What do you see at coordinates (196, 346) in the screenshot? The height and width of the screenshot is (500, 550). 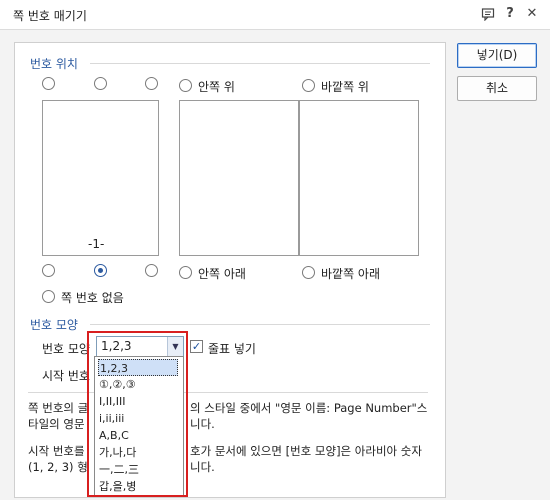 I see `dash-checkbox: ✓` at bounding box center [196, 346].